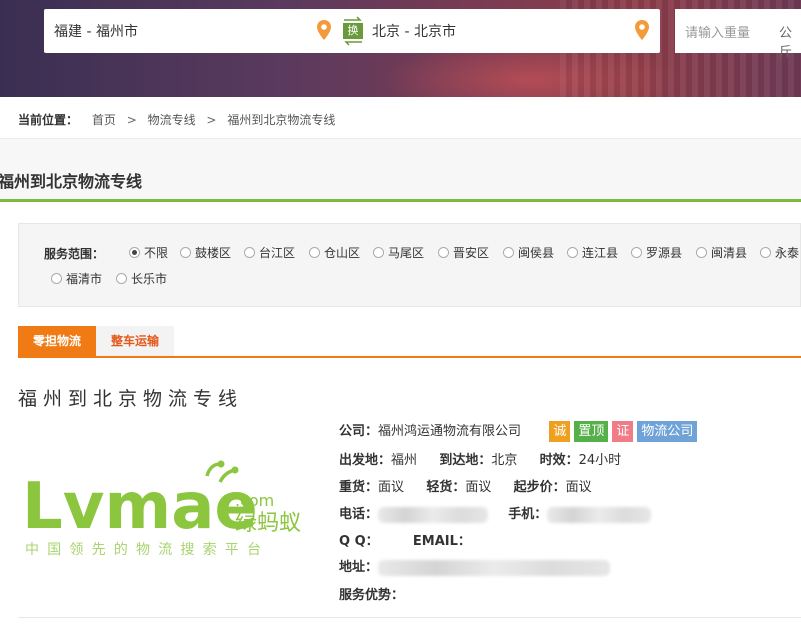 The height and width of the screenshot is (626, 801). I want to click on filter-option-jinan: 晋安区, so click(463, 252).